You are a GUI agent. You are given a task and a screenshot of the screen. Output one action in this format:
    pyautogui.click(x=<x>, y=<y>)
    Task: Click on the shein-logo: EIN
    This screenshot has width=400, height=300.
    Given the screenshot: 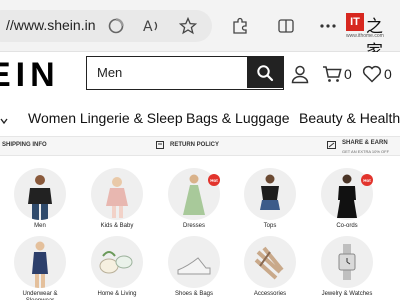 What is the action you would take?
    pyautogui.click(x=30, y=75)
    